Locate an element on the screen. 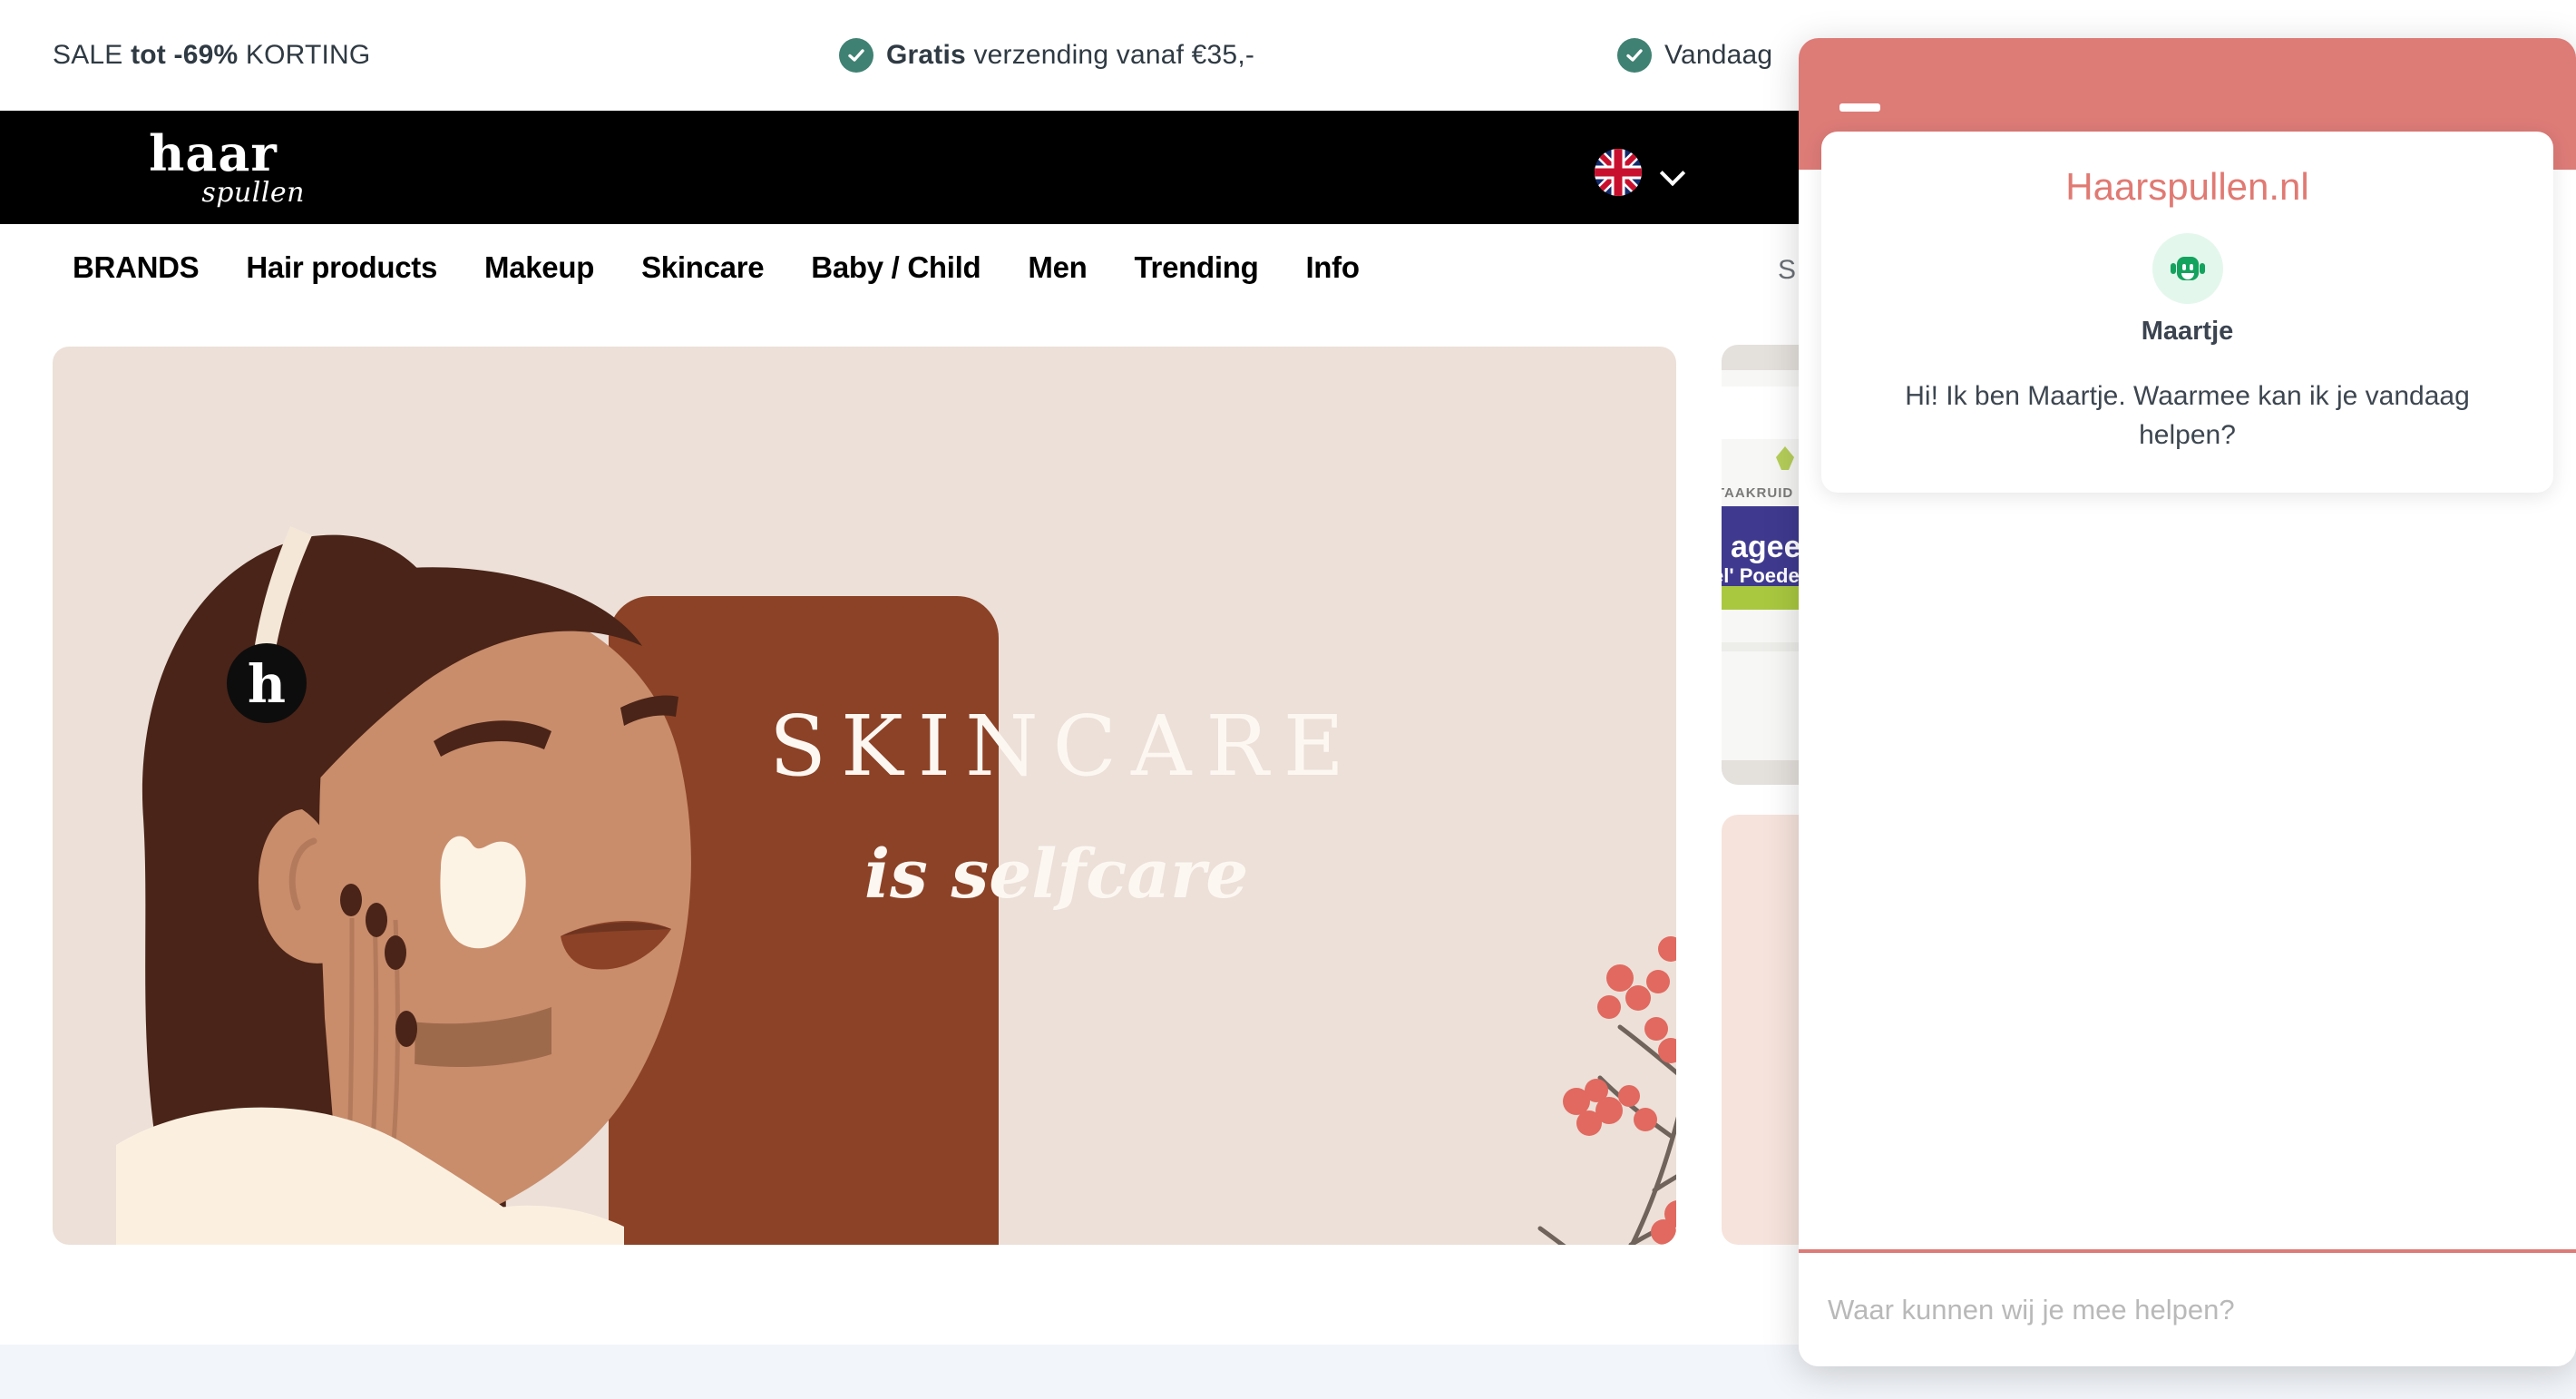 The height and width of the screenshot is (1399, 2576). robot-avatar-icon is located at coordinates (2187, 269).